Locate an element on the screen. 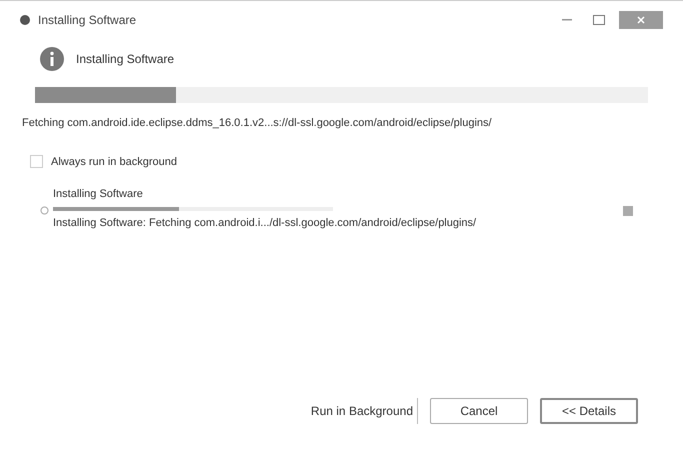 The width and height of the screenshot is (683, 452). close-icon is located at coordinates (641, 20).